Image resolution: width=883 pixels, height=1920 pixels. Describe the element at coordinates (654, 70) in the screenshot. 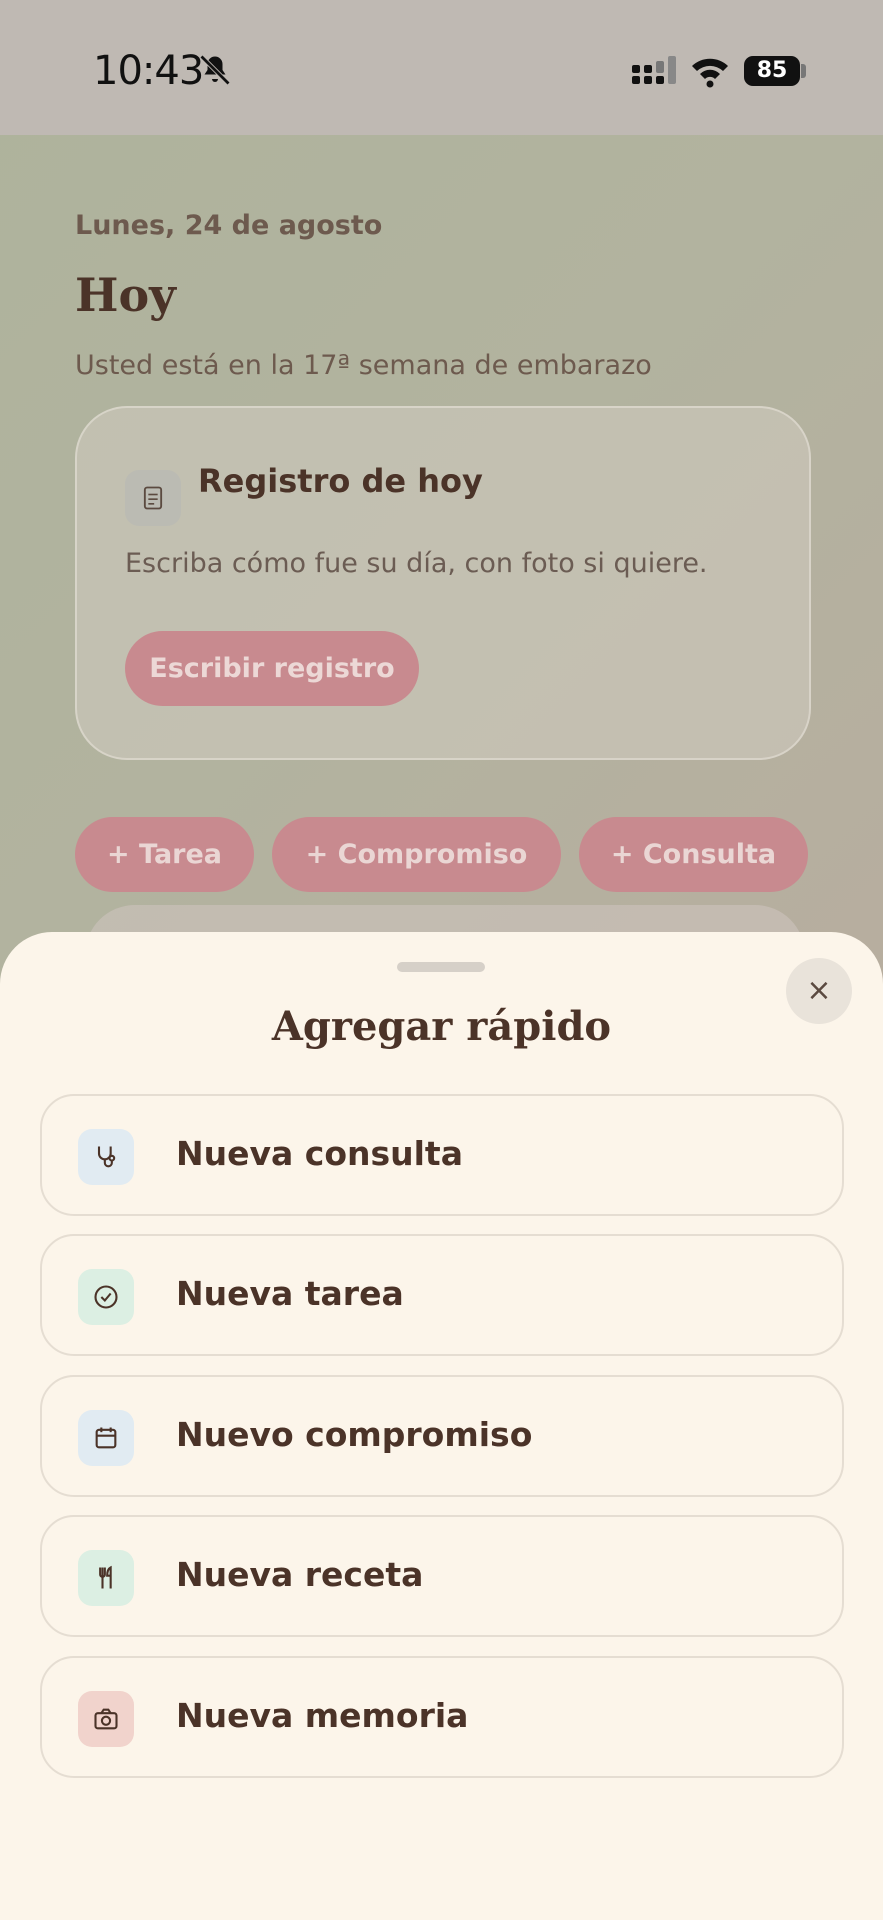

I see `signal-icon` at that location.